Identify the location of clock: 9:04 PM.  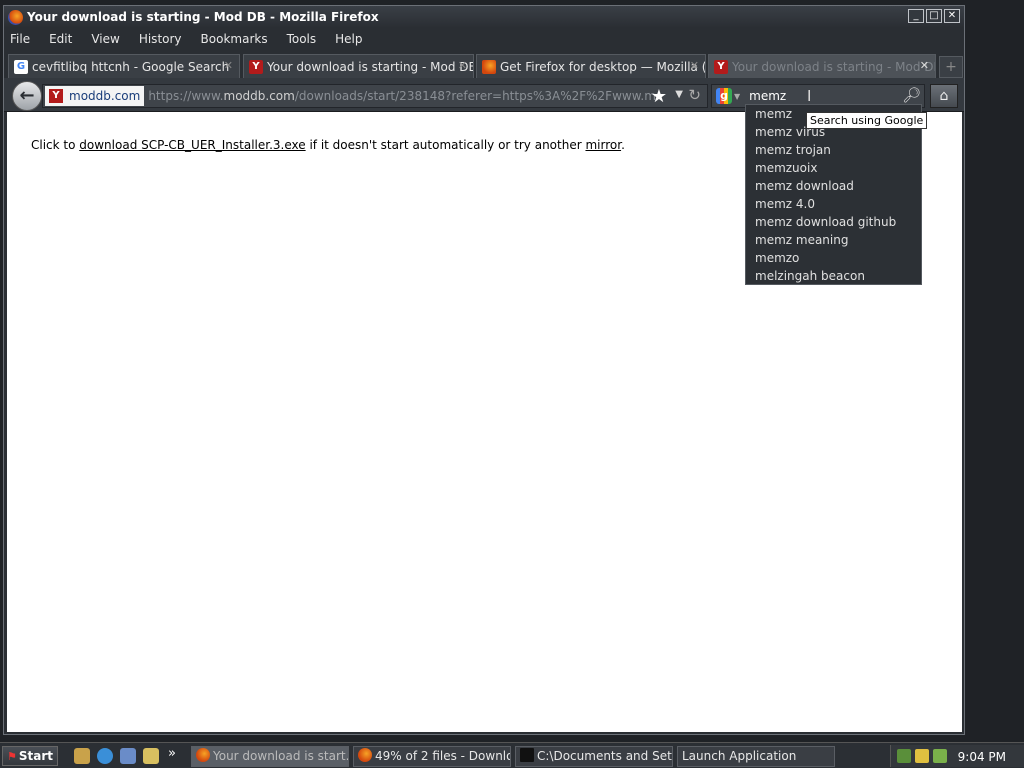
(981, 757).